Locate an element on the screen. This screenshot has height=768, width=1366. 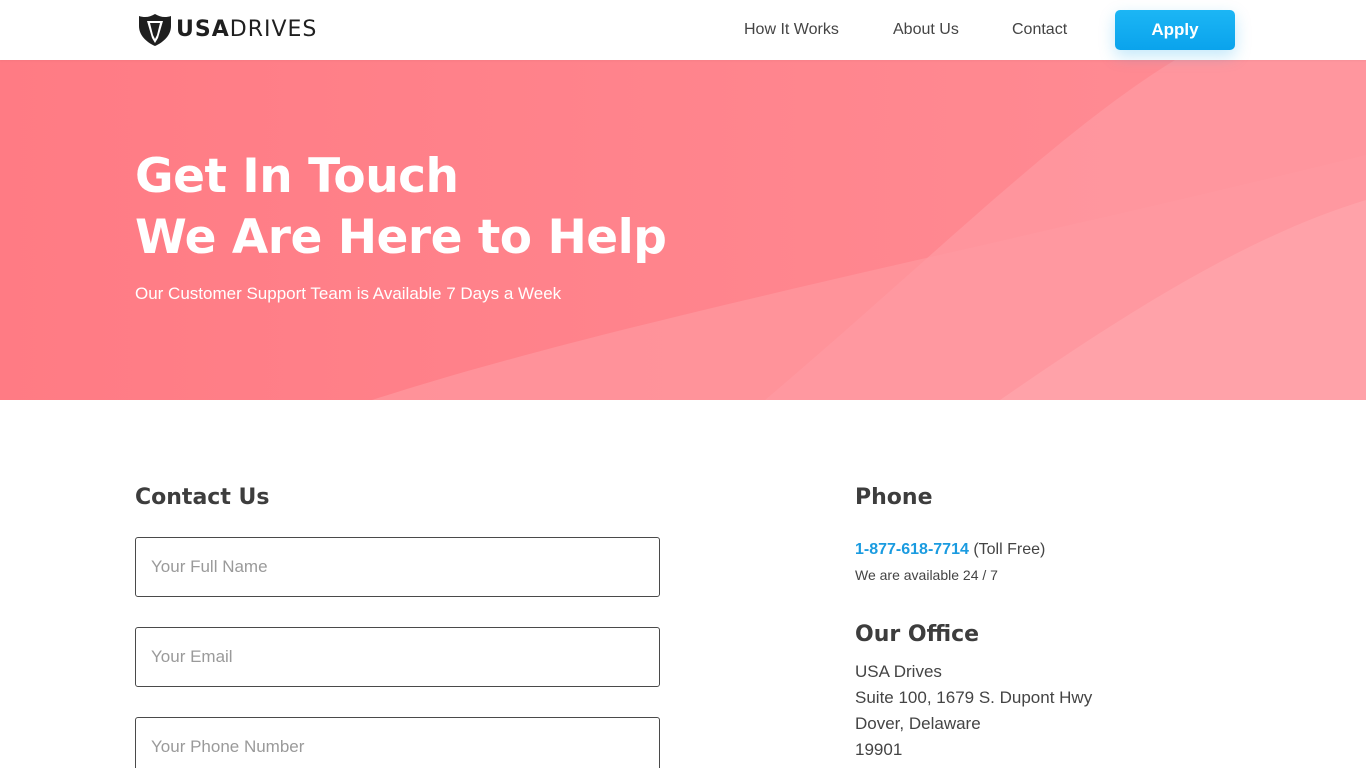
full-name-input is located at coordinates (397, 567).